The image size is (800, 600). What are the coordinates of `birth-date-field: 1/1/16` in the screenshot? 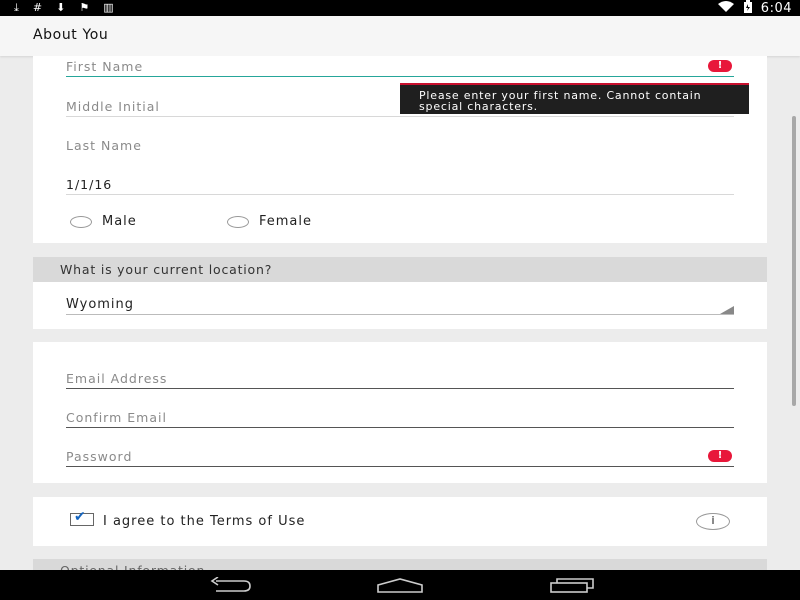 It's located at (400, 185).